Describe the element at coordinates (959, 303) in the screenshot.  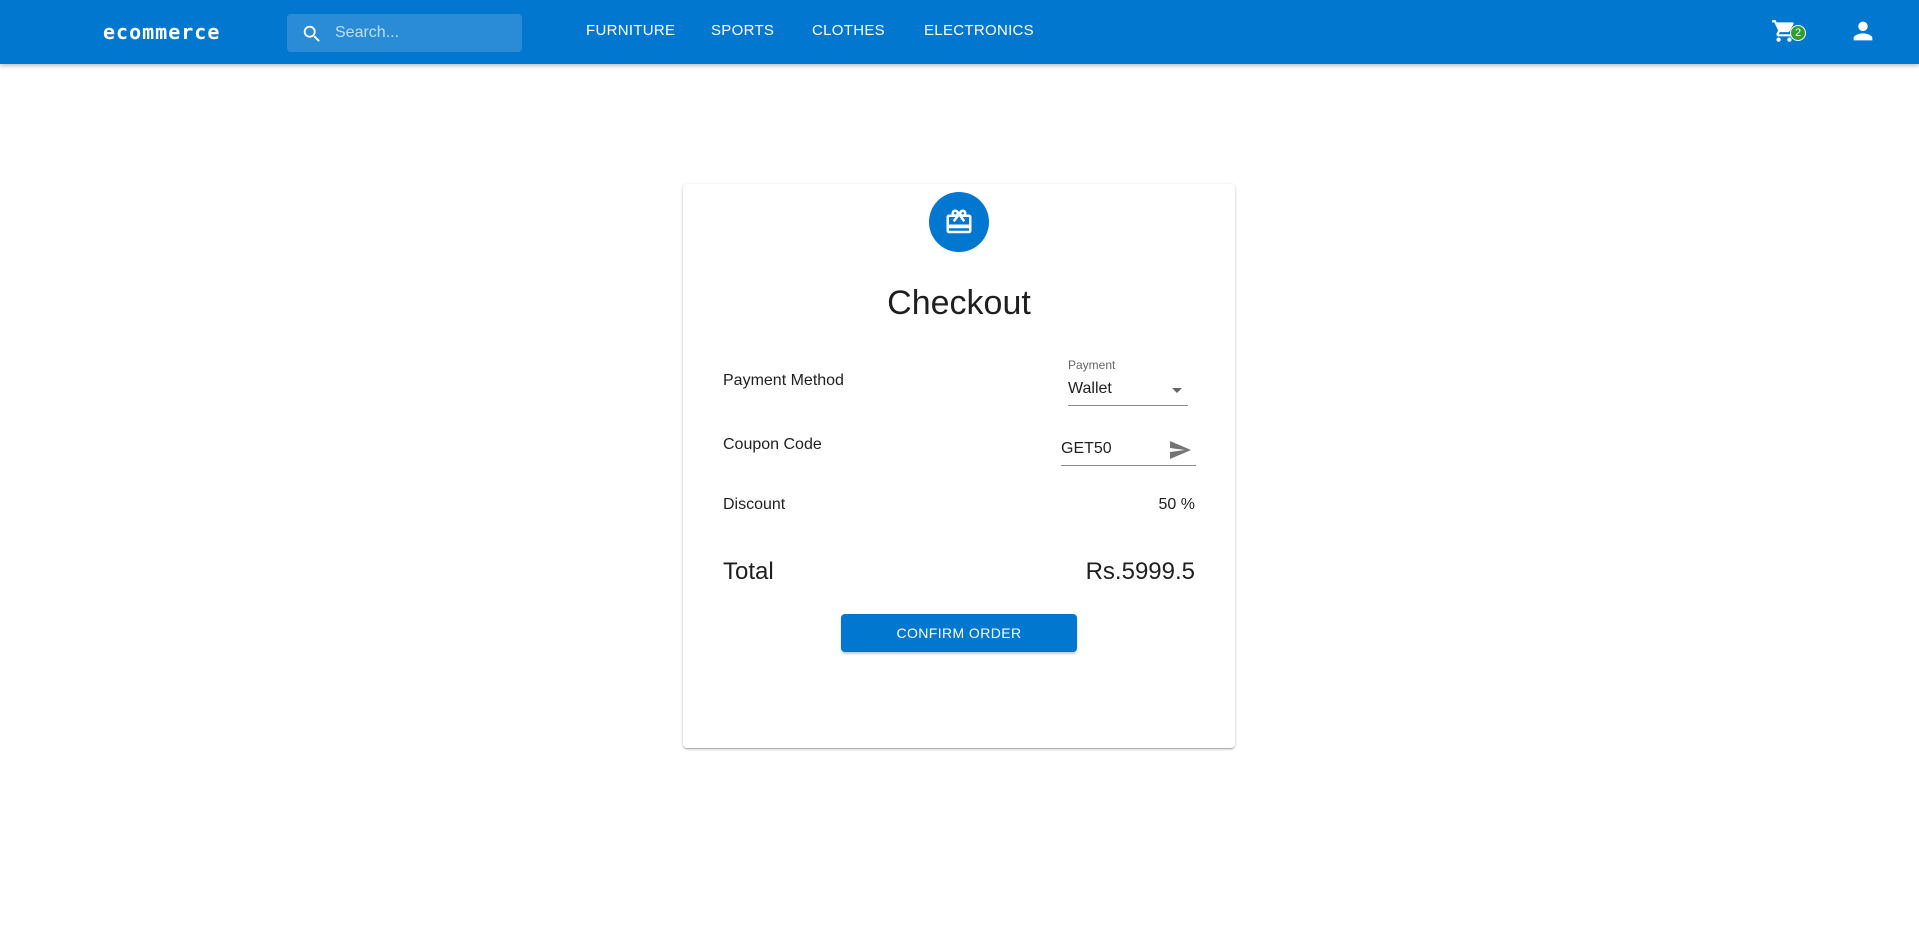
I see `page-title: Checkout` at that location.